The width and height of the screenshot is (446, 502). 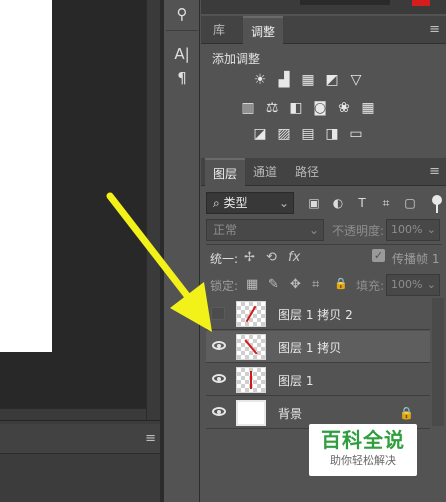 I want to click on arrow-head, so click(x=191, y=307).